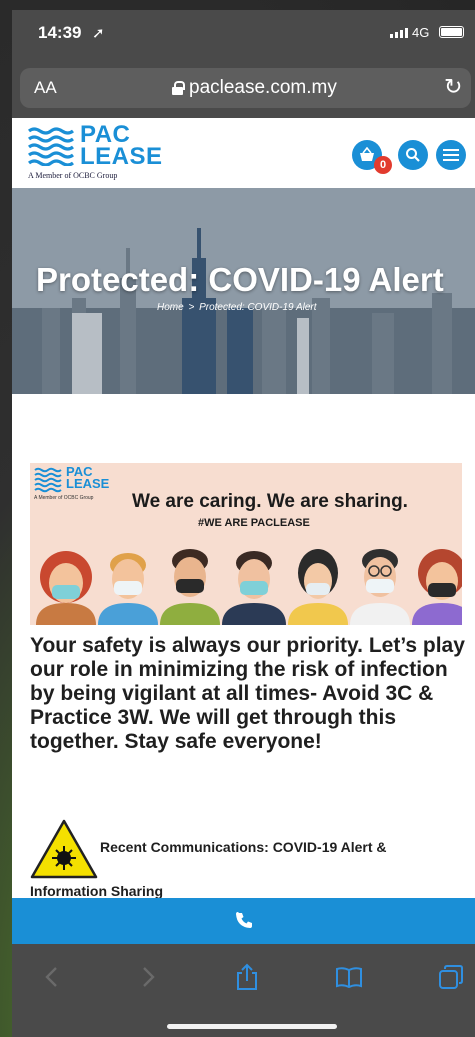  I want to click on url-display: paclease.com.my, so click(254, 88).